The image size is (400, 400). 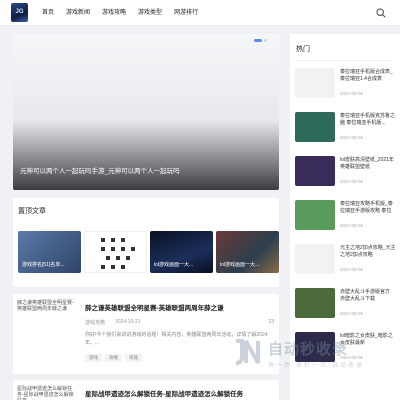 I want to click on top-header: JG 首页 游戏新闻 游戏攻略 游戏类型 网游排行, so click(x=200, y=13).